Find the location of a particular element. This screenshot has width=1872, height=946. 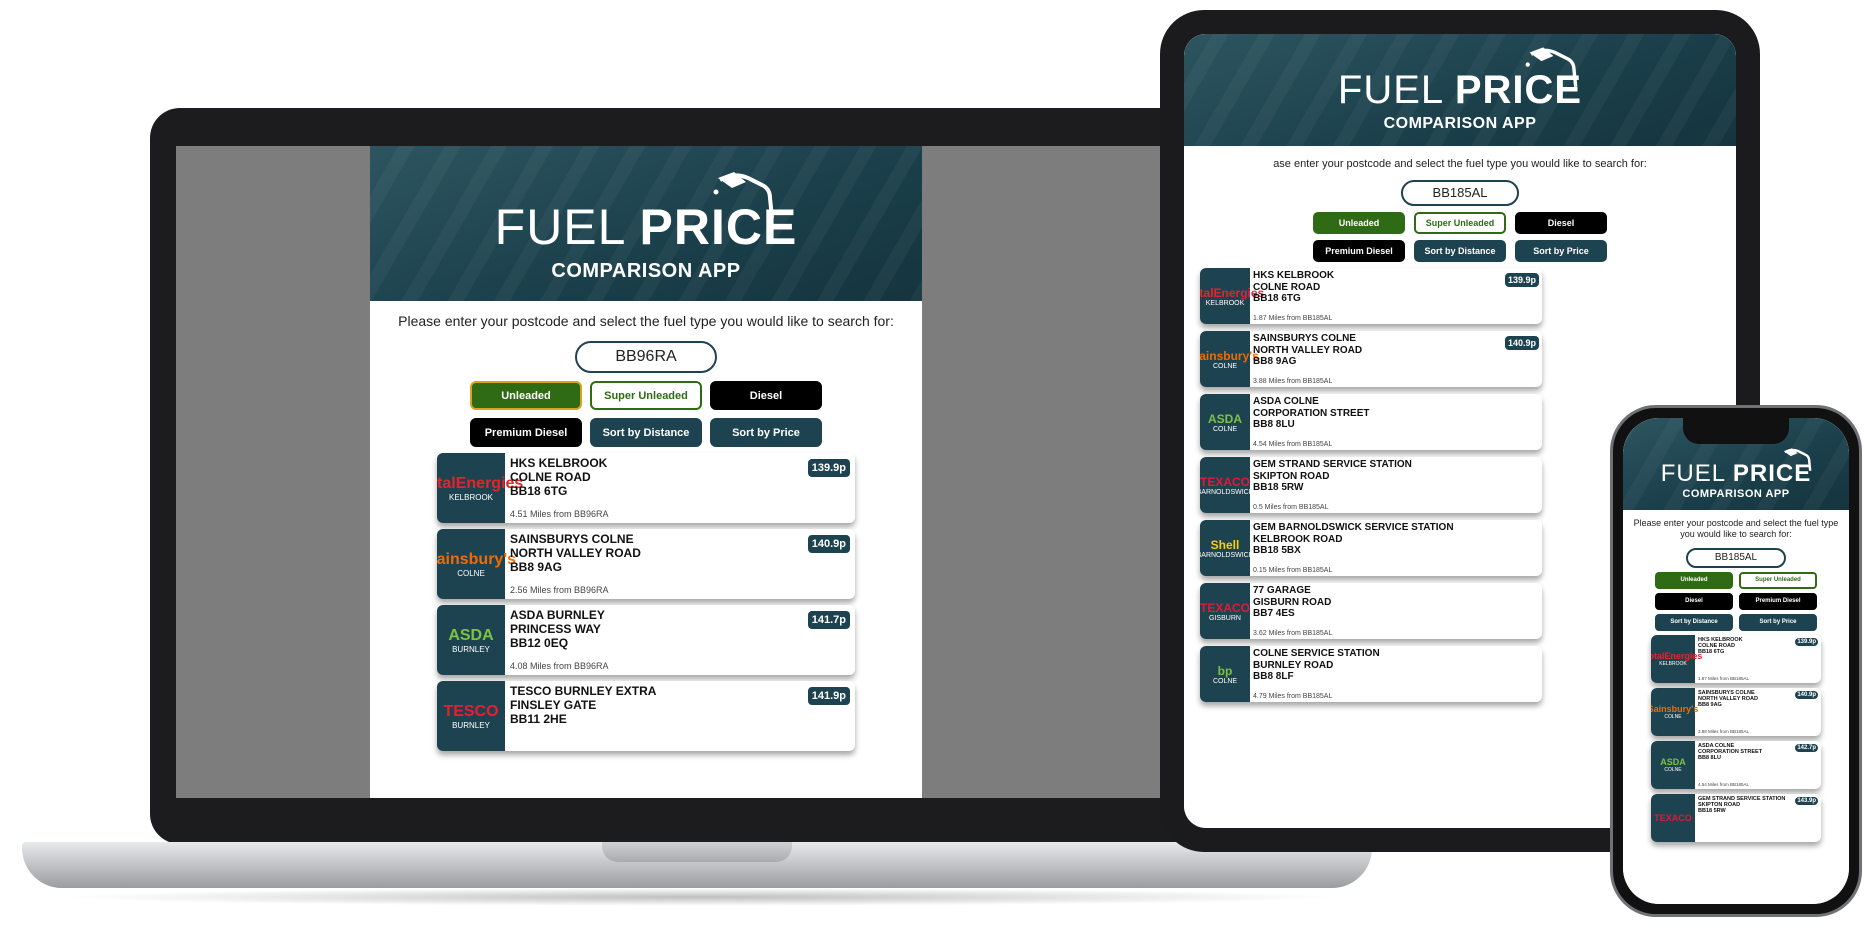

station-road: CORPORATION STREET is located at coordinates (1311, 413).